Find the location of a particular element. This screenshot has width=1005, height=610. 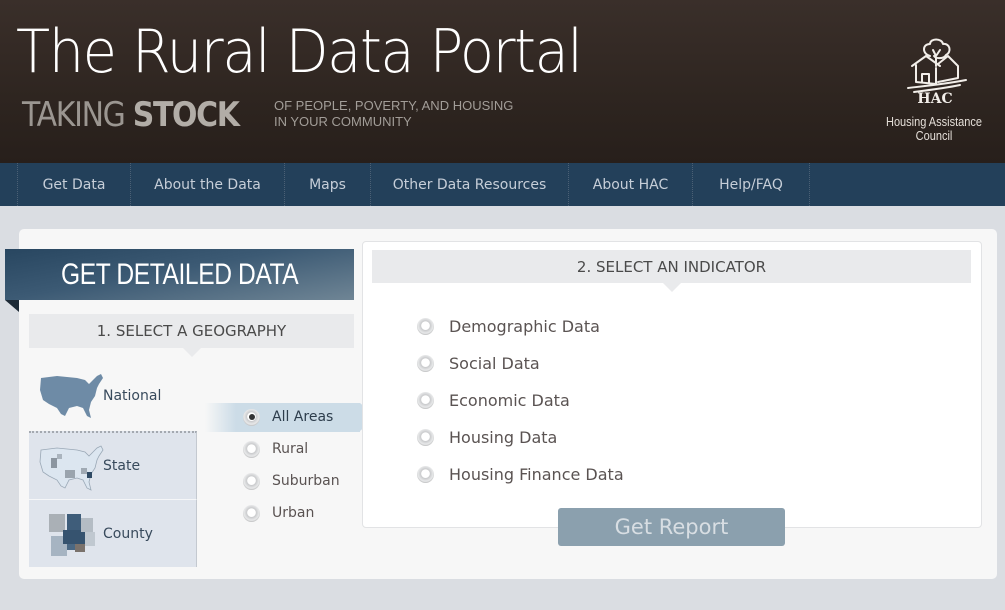

us-map-icon is located at coordinates (71, 396).